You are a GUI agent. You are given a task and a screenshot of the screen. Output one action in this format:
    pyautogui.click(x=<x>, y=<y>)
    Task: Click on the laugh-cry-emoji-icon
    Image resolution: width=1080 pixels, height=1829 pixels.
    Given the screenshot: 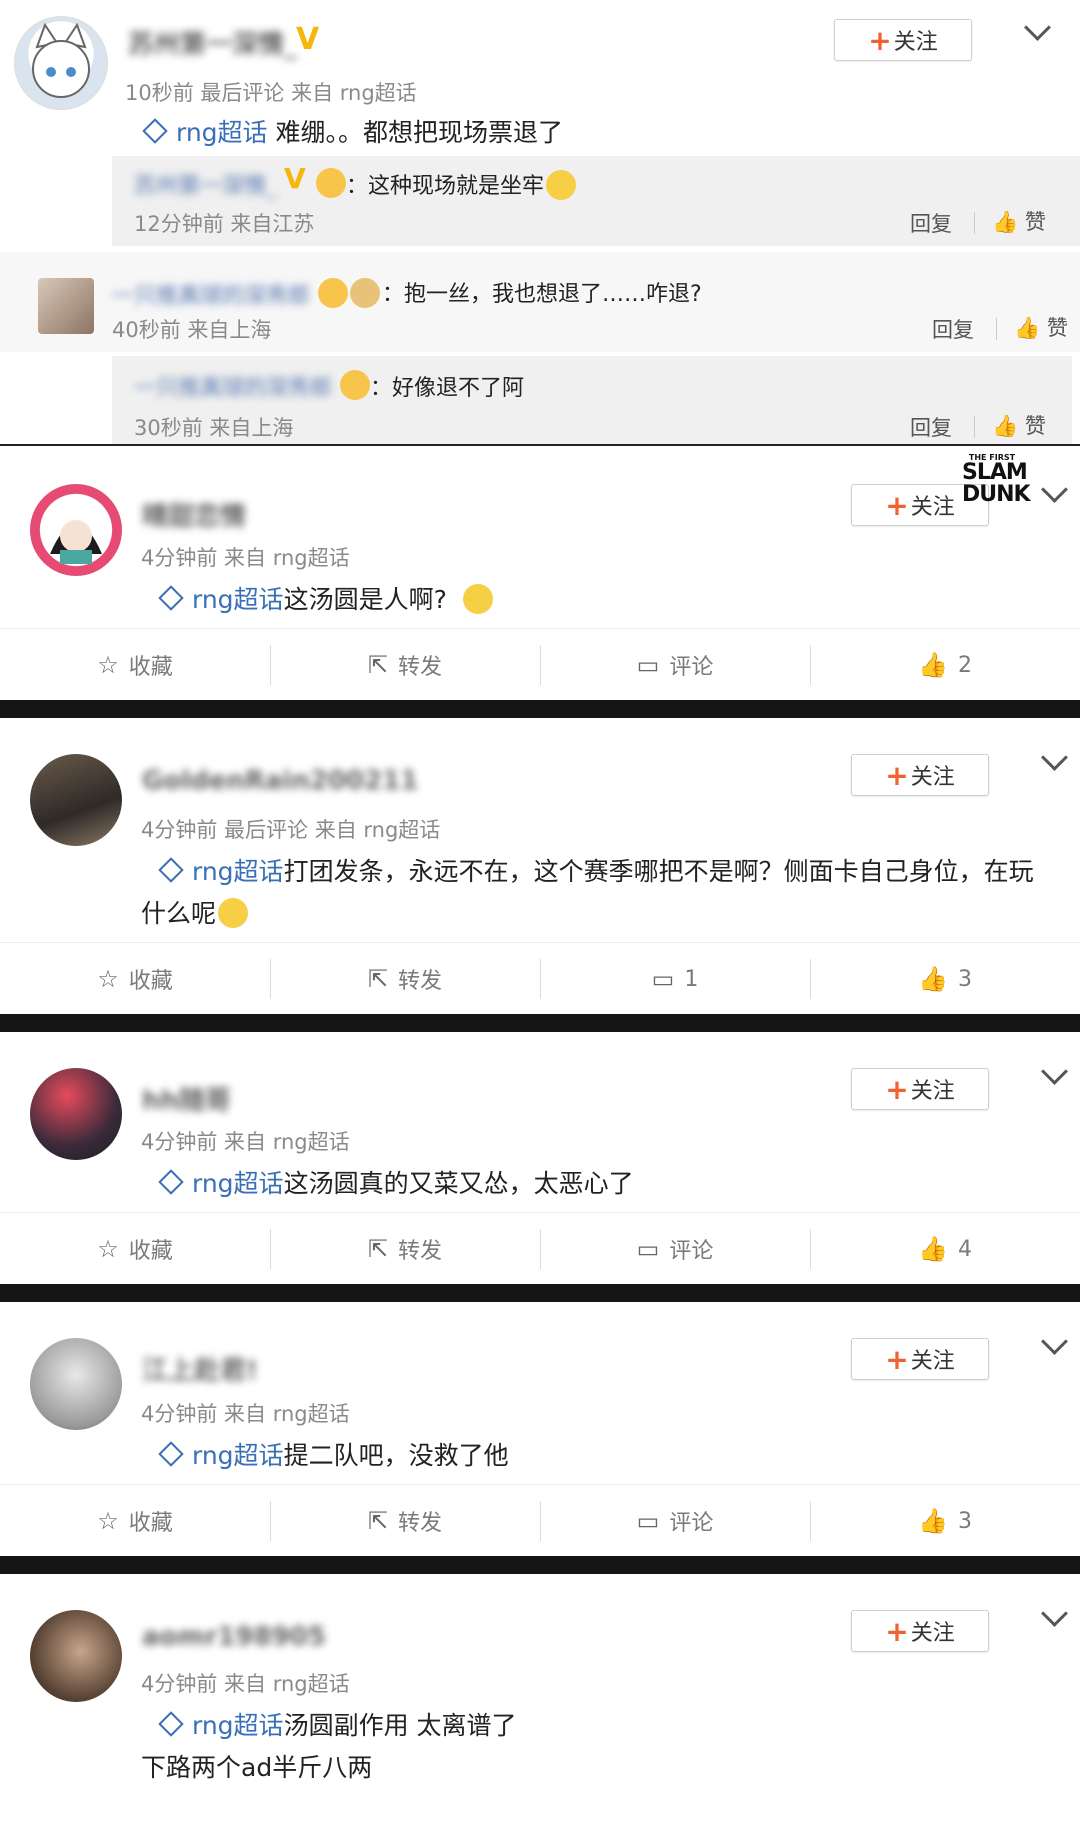 What is the action you would take?
    pyautogui.click(x=561, y=185)
    